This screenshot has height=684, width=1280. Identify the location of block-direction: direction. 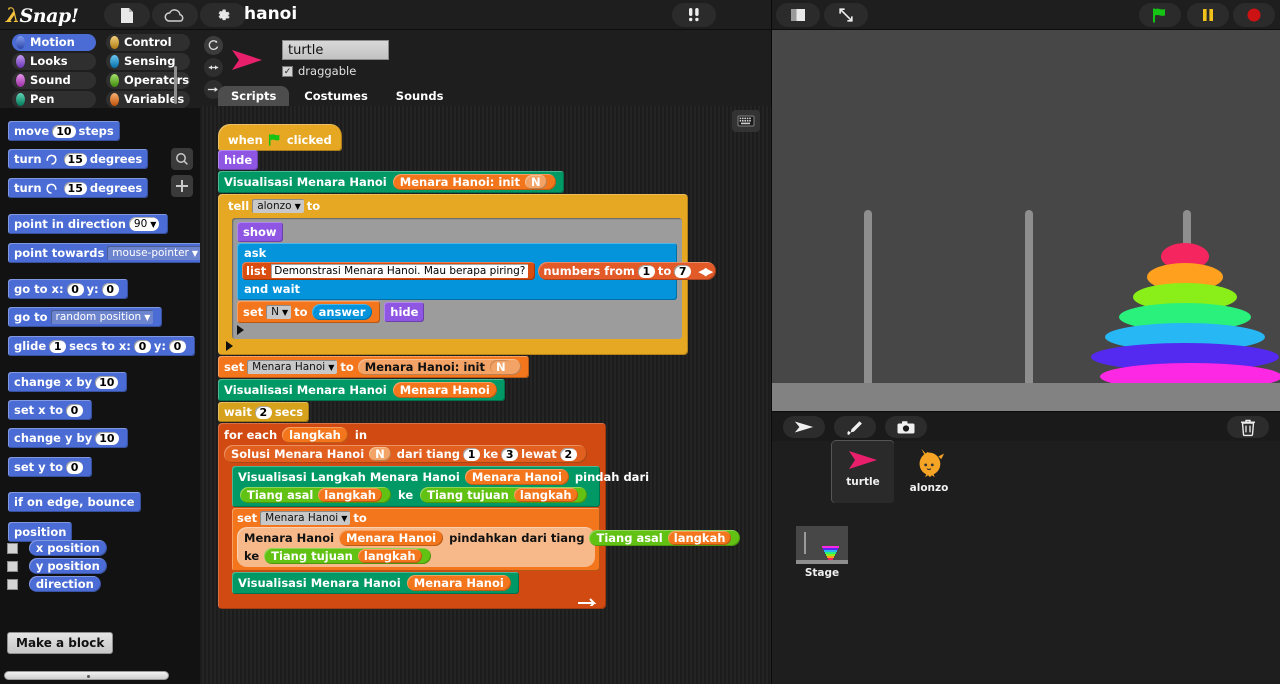
(64, 584).